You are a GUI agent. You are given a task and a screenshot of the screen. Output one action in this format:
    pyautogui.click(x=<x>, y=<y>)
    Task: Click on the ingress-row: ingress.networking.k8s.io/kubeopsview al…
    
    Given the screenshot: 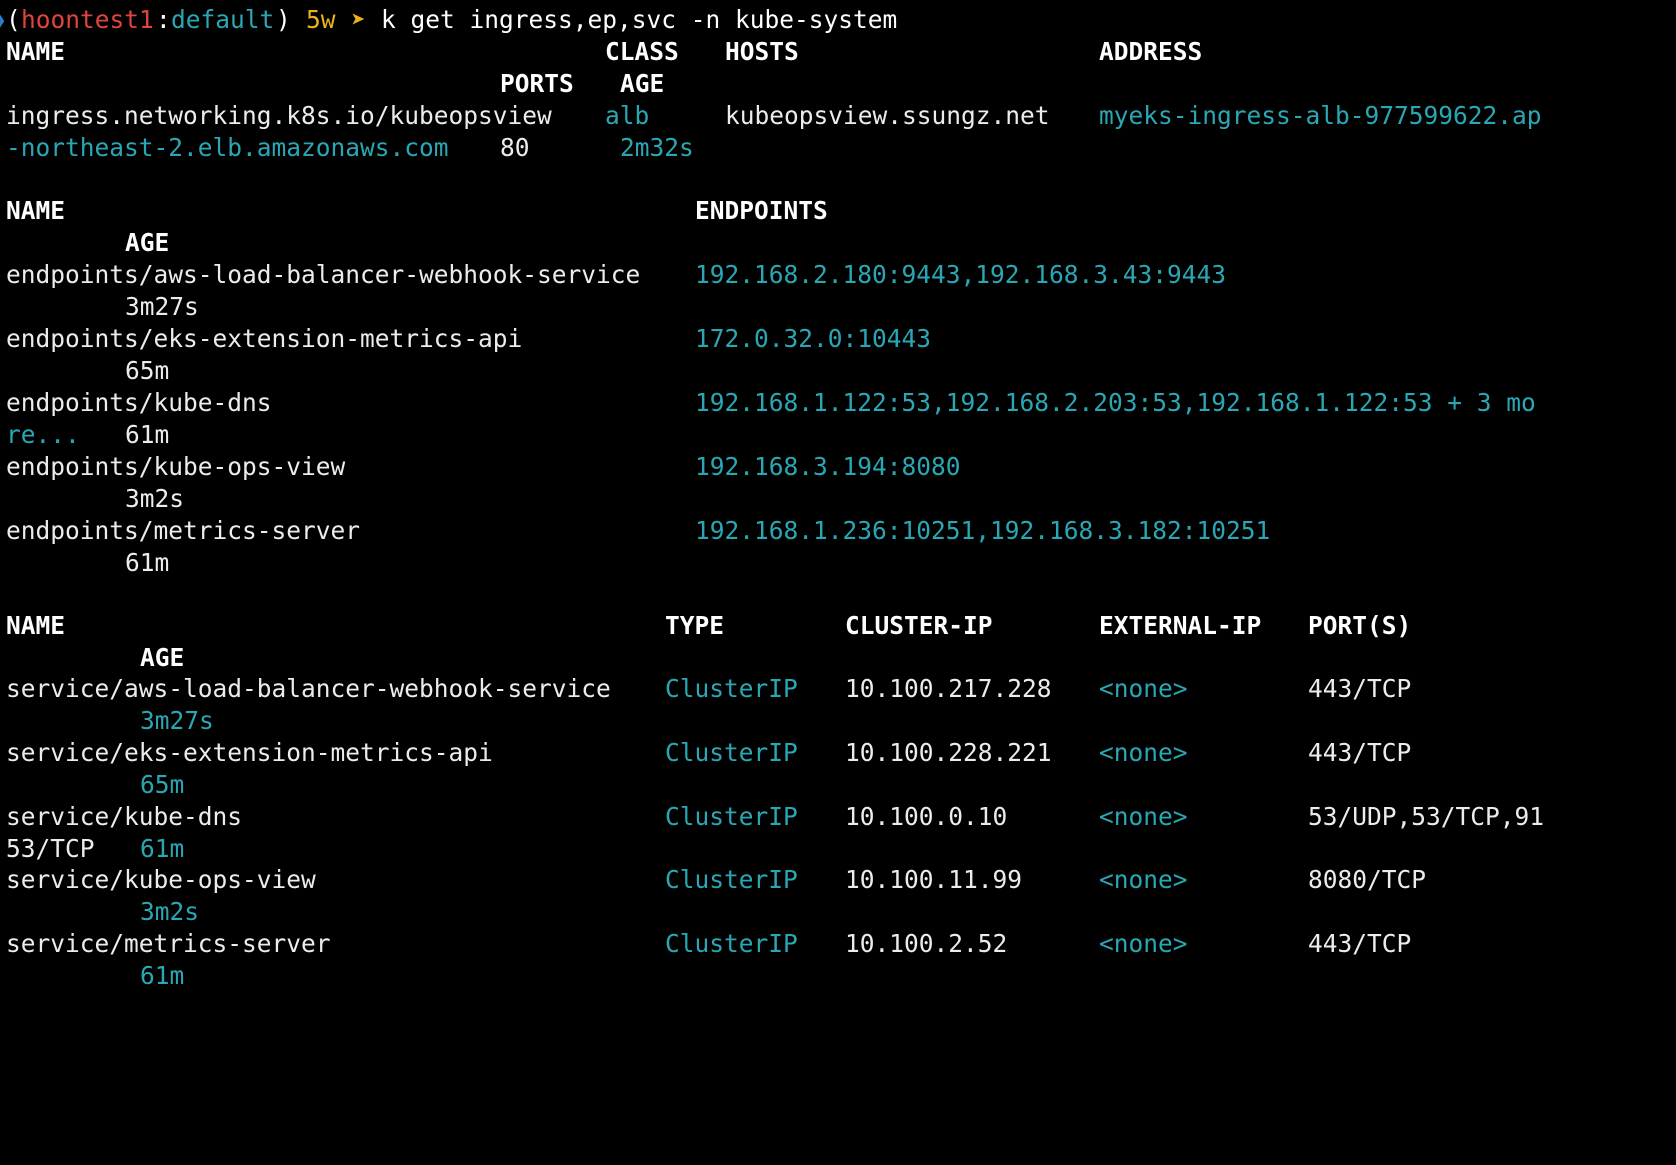 What is the action you would take?
    pyautogui.click(x=838, y=116)
    